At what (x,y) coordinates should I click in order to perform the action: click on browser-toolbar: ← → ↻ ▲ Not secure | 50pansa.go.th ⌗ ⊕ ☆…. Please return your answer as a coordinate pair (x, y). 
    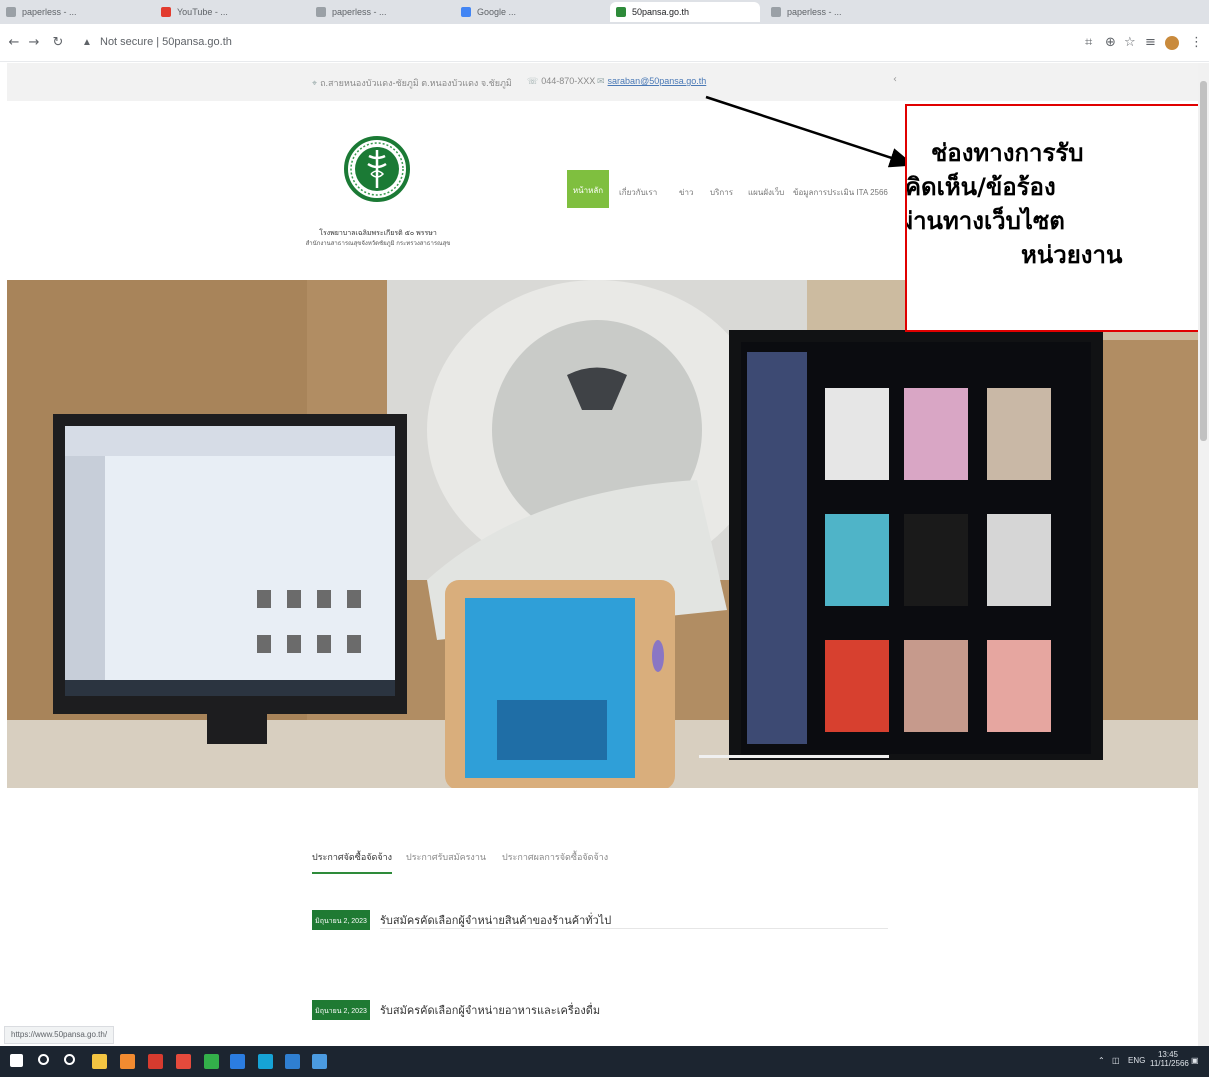
    Looking at the image, I should click on (604, 43).